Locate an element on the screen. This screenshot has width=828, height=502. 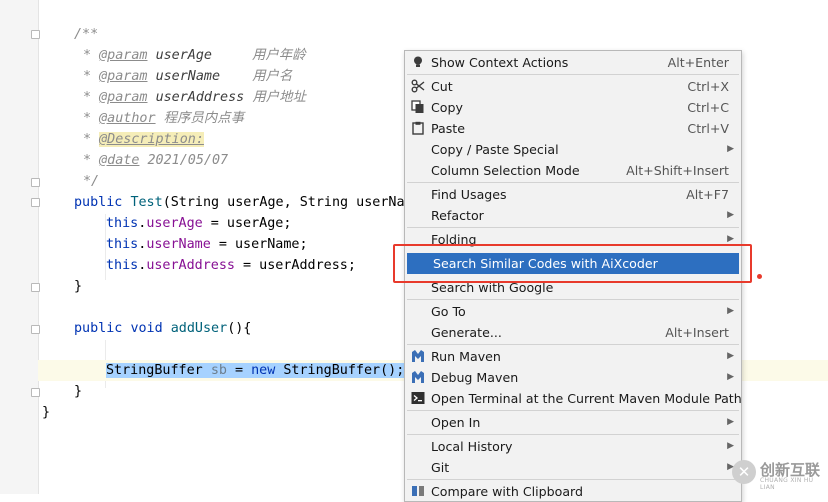
menu-item-find-usages: Find Usages Alt+F7 is located at coordinates (573, 194).